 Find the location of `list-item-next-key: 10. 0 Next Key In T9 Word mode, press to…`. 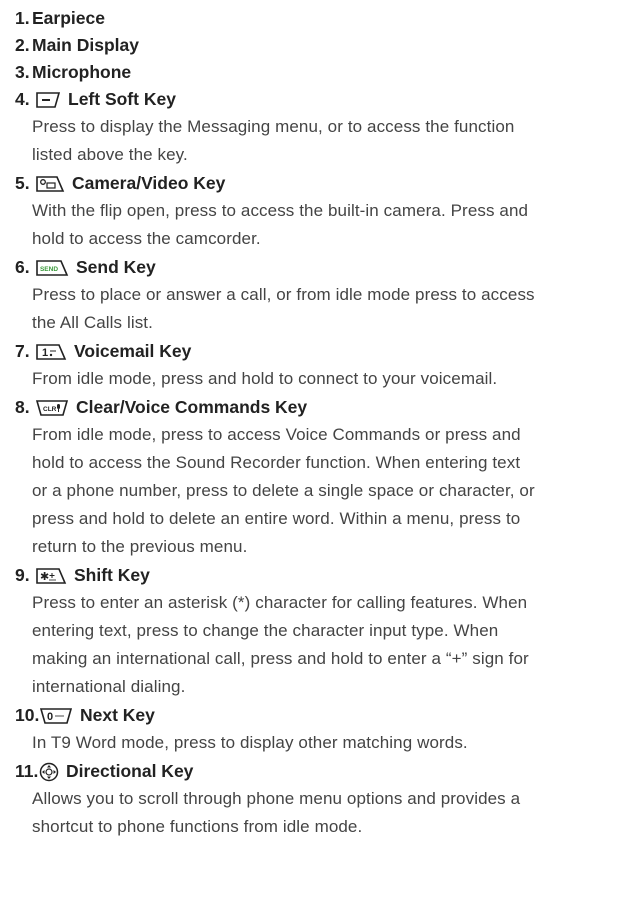

list-item-next-key: 10. 0 Next Key In T9 Word mode, press to… is located at coordinates (315, 730).